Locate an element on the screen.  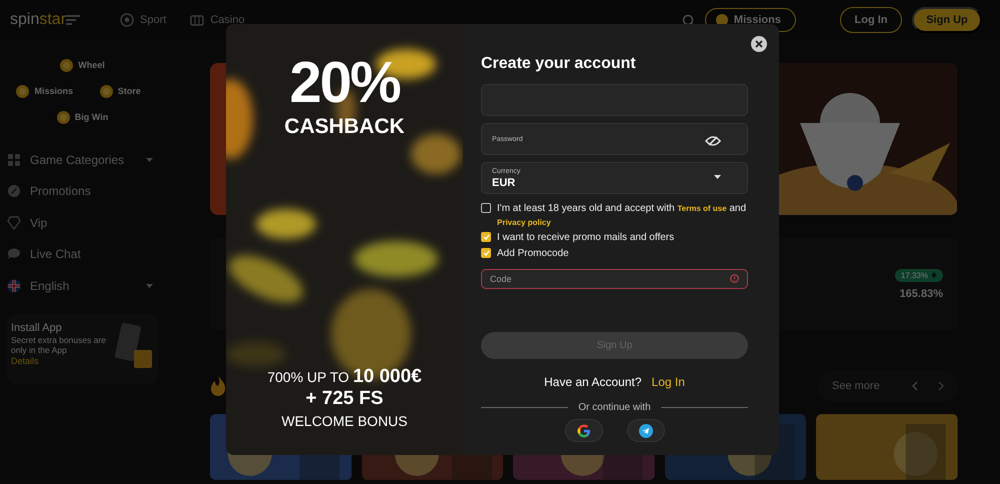
quick-link: Store is located at coordinates (120, 91).